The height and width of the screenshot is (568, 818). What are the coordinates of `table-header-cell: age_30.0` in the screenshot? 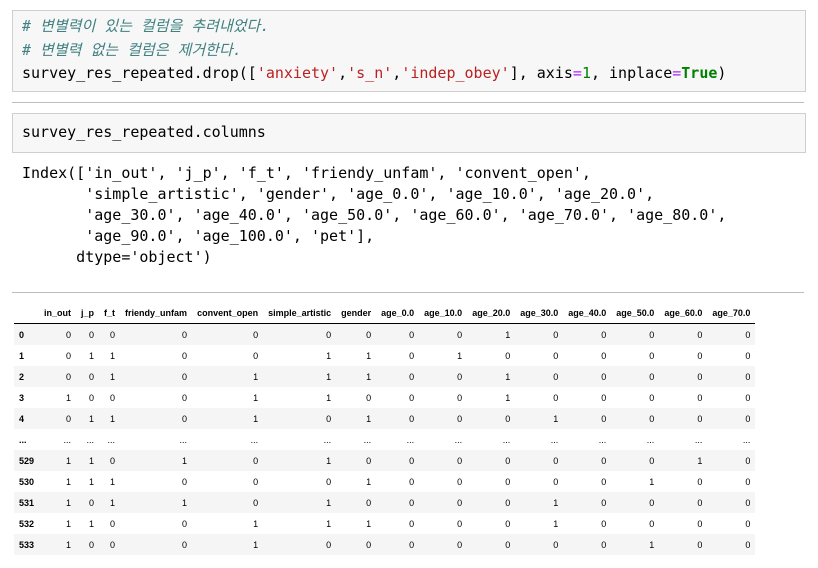 It's located at (539, 313).